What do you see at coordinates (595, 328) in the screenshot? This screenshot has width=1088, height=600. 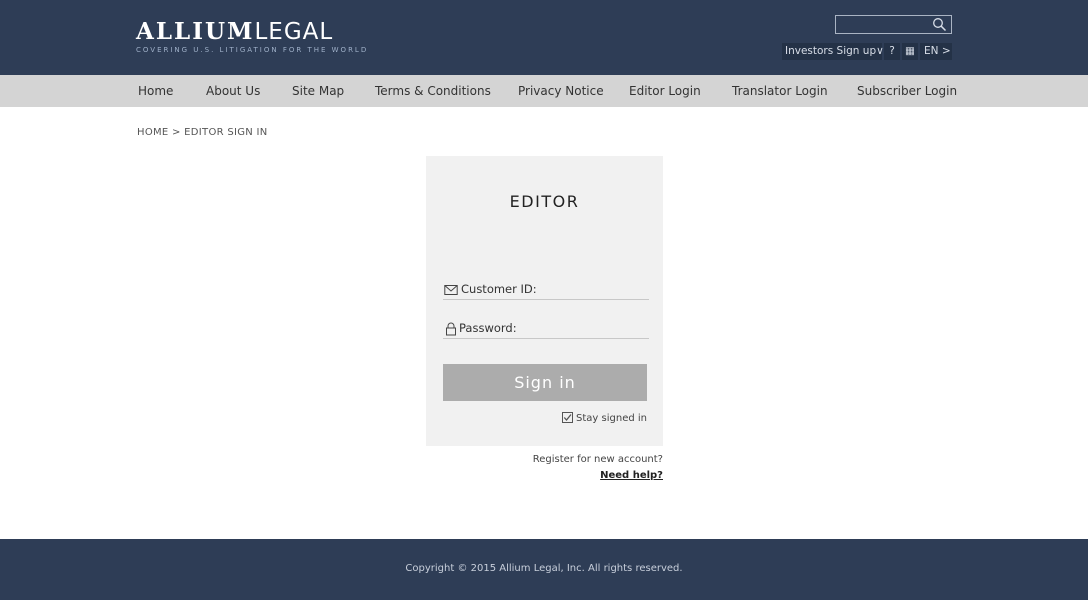 I see `password-input` at bounding box center [595, 328].